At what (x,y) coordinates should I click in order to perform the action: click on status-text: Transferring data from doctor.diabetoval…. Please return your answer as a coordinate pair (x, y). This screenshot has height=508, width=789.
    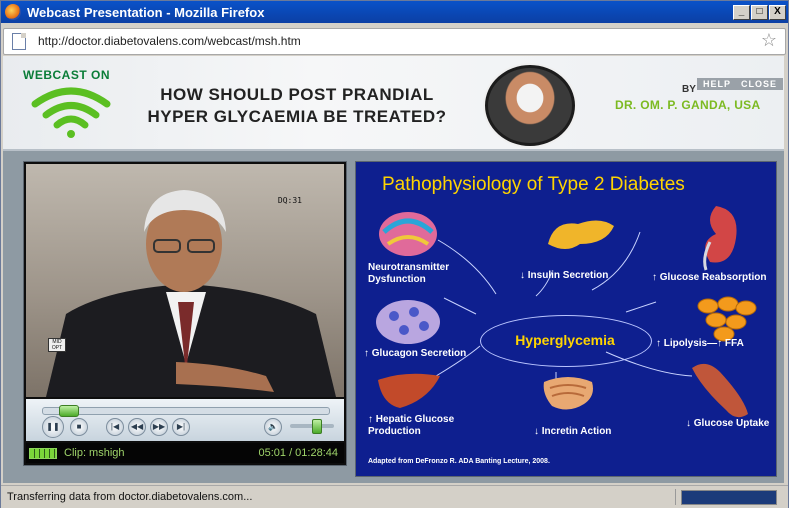
    Looking at the image, I should click on (130, 497).